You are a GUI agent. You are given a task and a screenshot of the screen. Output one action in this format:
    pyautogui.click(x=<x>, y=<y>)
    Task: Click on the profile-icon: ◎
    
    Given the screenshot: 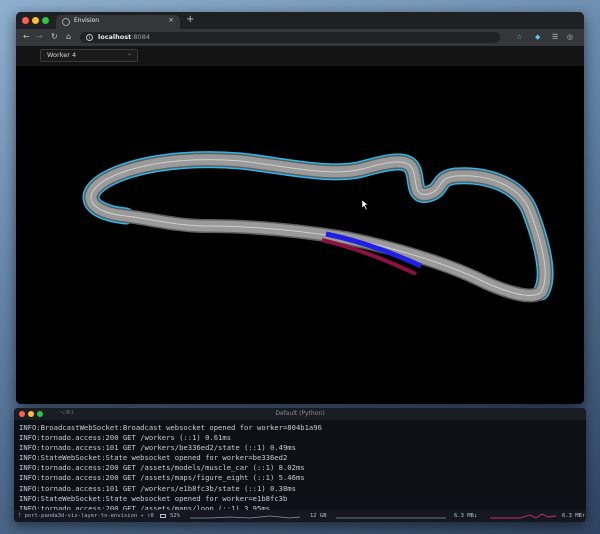 What is the action you would take?
    pyautogui.click(x=570, y=37)
    